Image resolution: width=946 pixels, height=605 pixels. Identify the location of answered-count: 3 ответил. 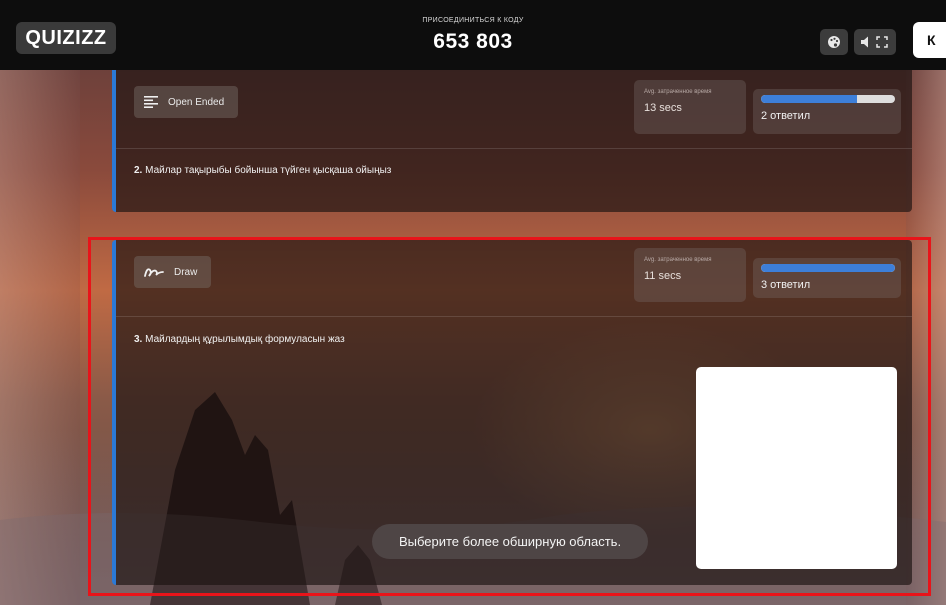
(786, 285).